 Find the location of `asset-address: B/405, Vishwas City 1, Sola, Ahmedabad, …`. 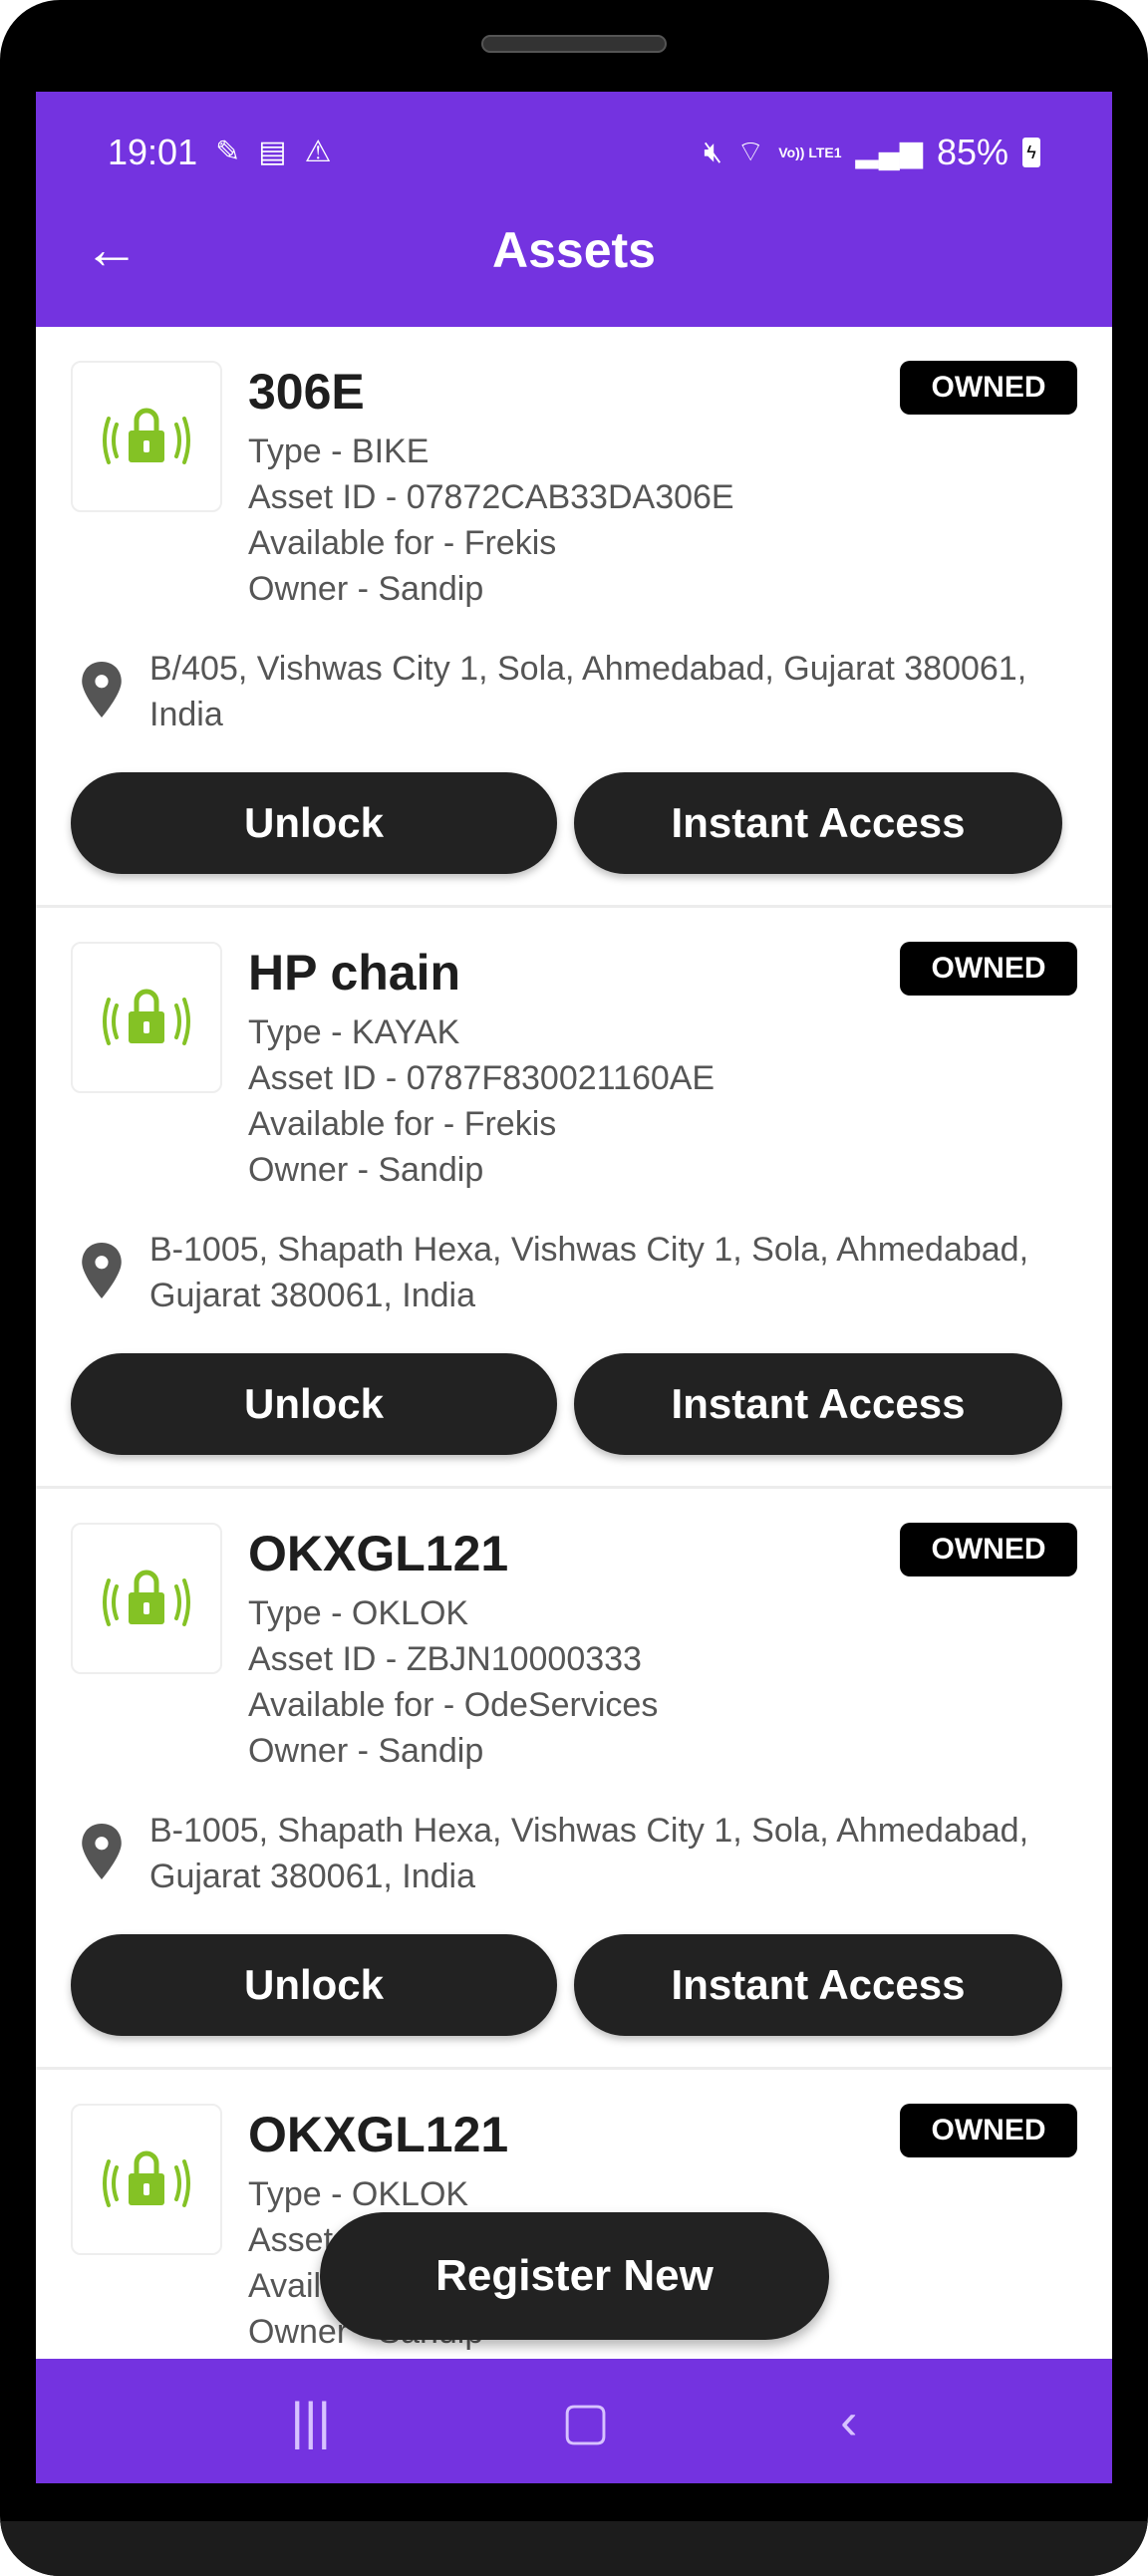

asset-address: B/405, Vishwas City 1, Sola, Ahmedabad, … is located at coordinates (588, 691).